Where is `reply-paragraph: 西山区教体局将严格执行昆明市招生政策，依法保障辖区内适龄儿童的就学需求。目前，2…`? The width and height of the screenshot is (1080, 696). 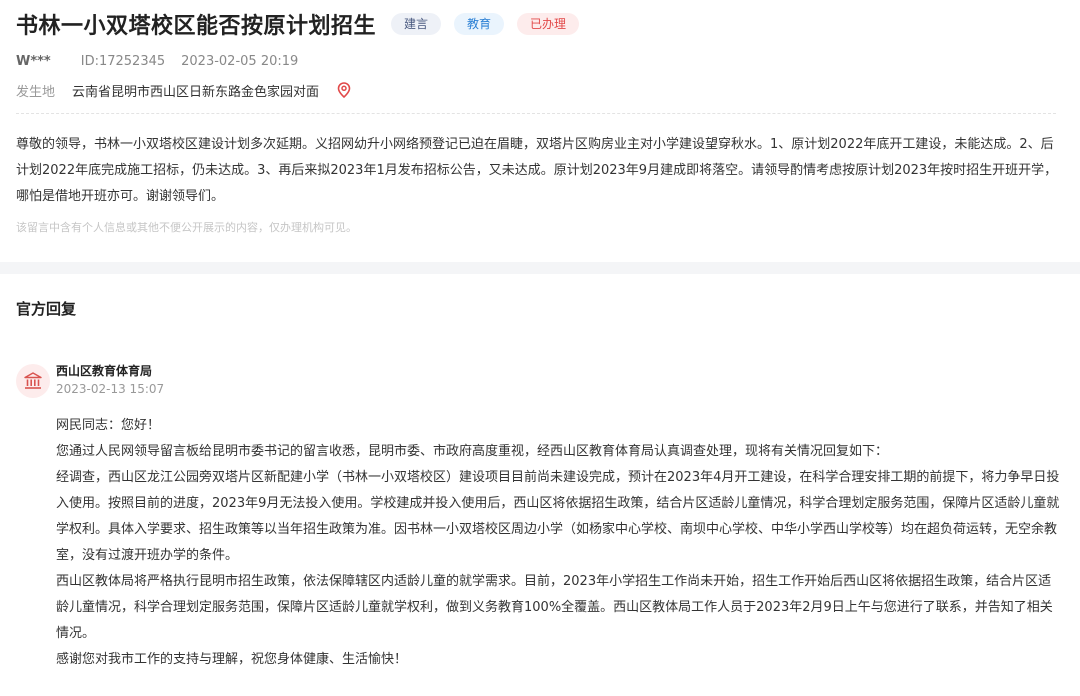 reply-paragraph: 西山区教体局将严格执行昆明市招生政策，依法保障辖区内适龄儿童的就学需求。目前，2… is located at coordinates (554, 607).